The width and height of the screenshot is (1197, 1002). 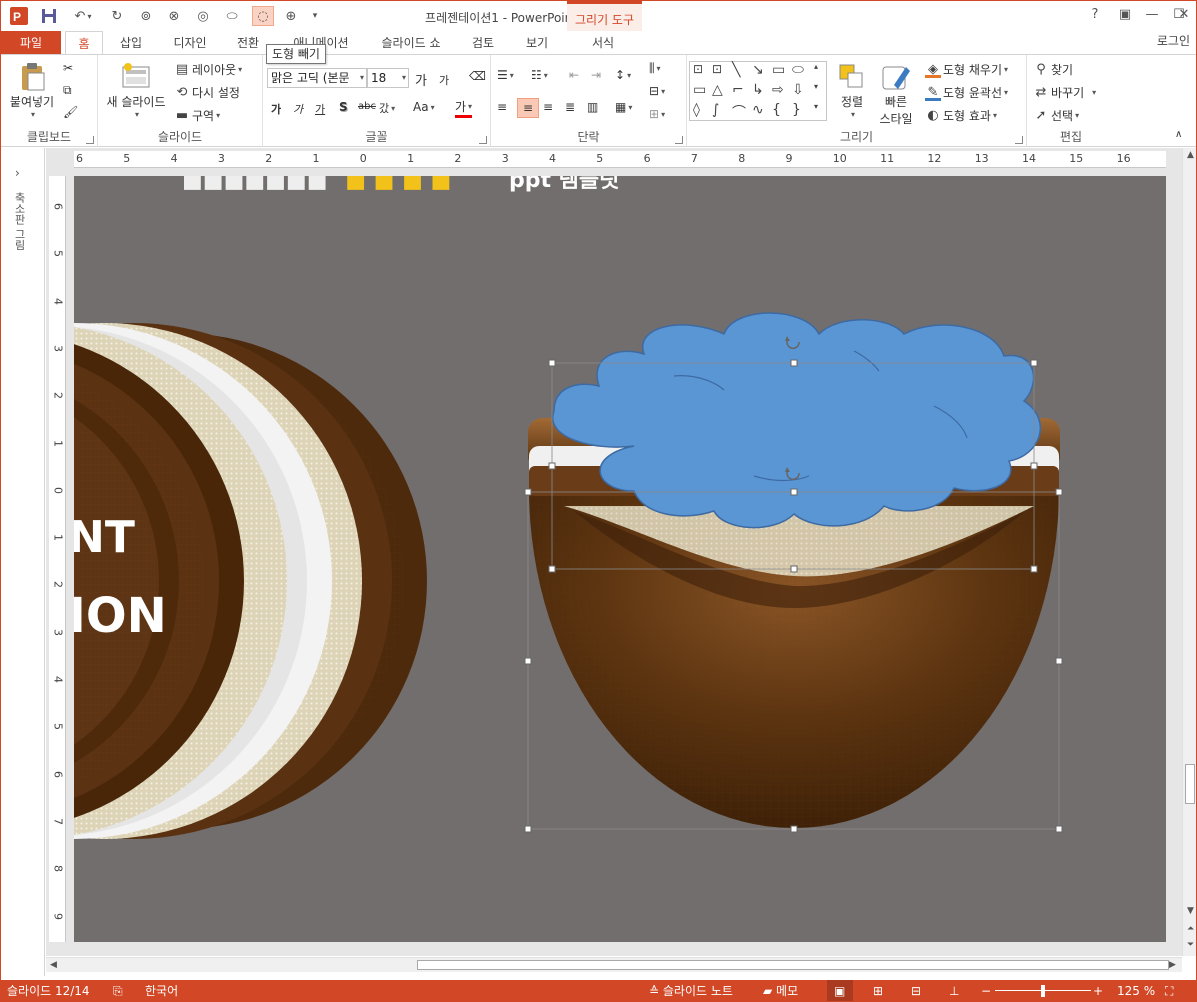 I want to click on text-direction-button: ⫼ ▾, so click(x=655, y=68).